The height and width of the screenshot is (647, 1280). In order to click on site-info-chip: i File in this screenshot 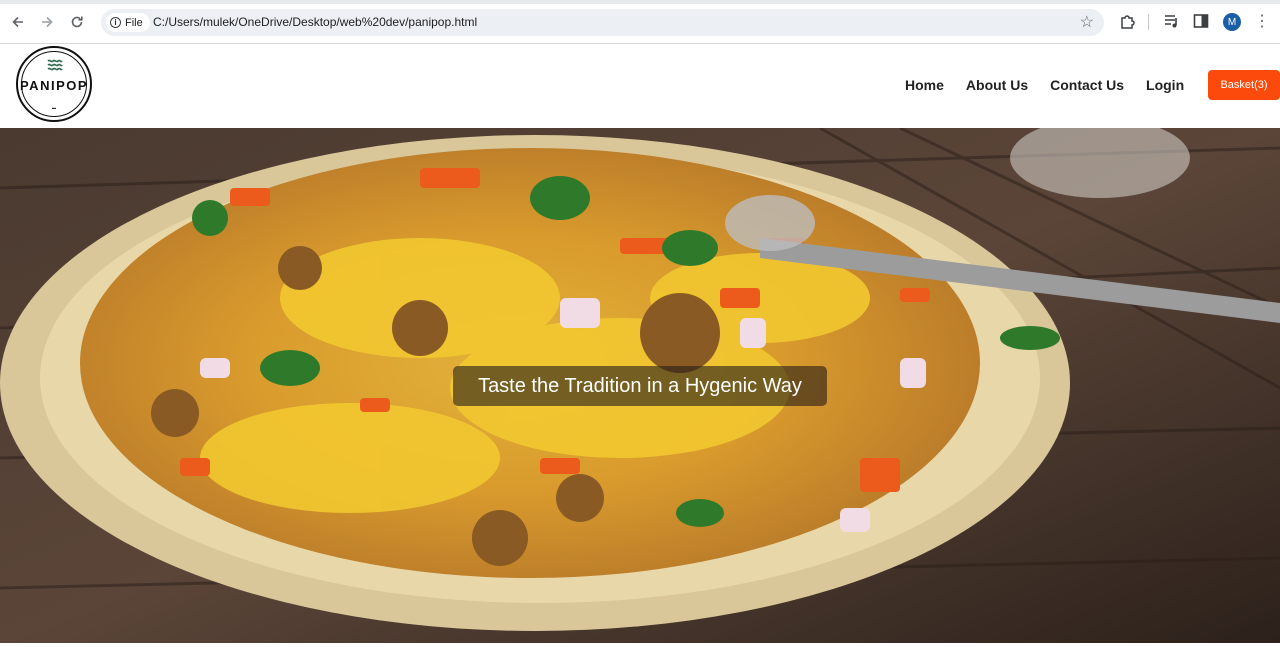, I will do `click(128, 22)`.